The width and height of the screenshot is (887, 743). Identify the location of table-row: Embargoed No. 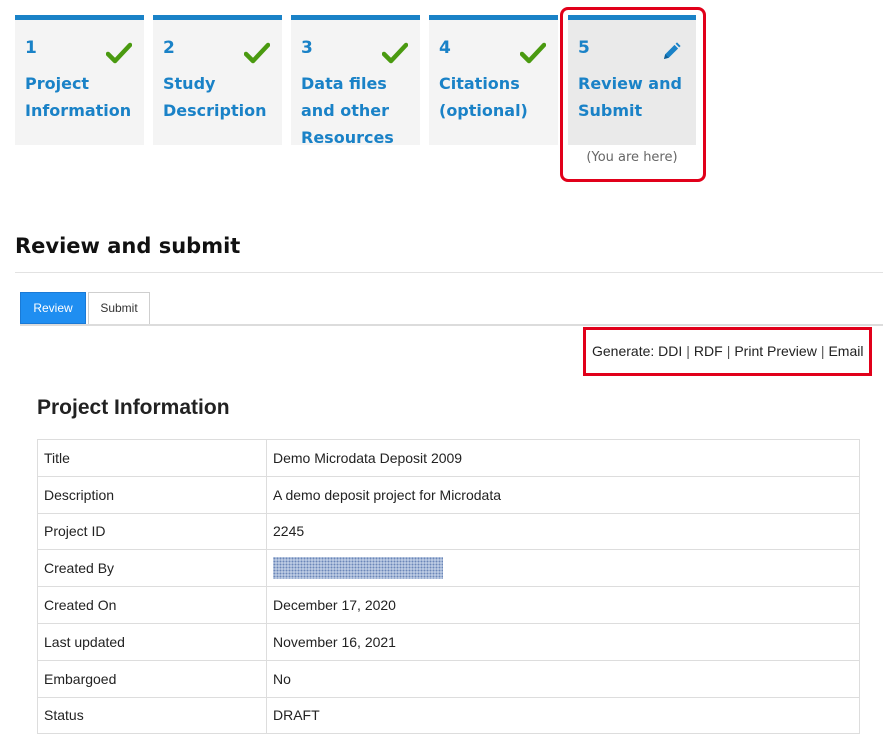
(448, 678).